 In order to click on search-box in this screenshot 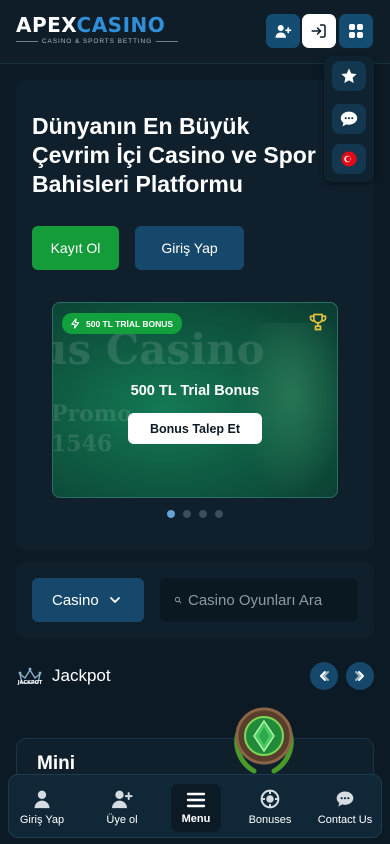, I will do `click(259, 600)`.